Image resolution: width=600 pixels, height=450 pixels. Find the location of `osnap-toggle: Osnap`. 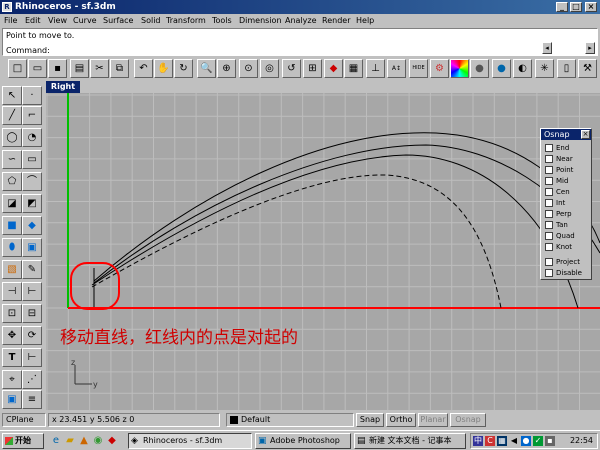

osnap-toggle: Osnap is located at coordinates (468, 420).